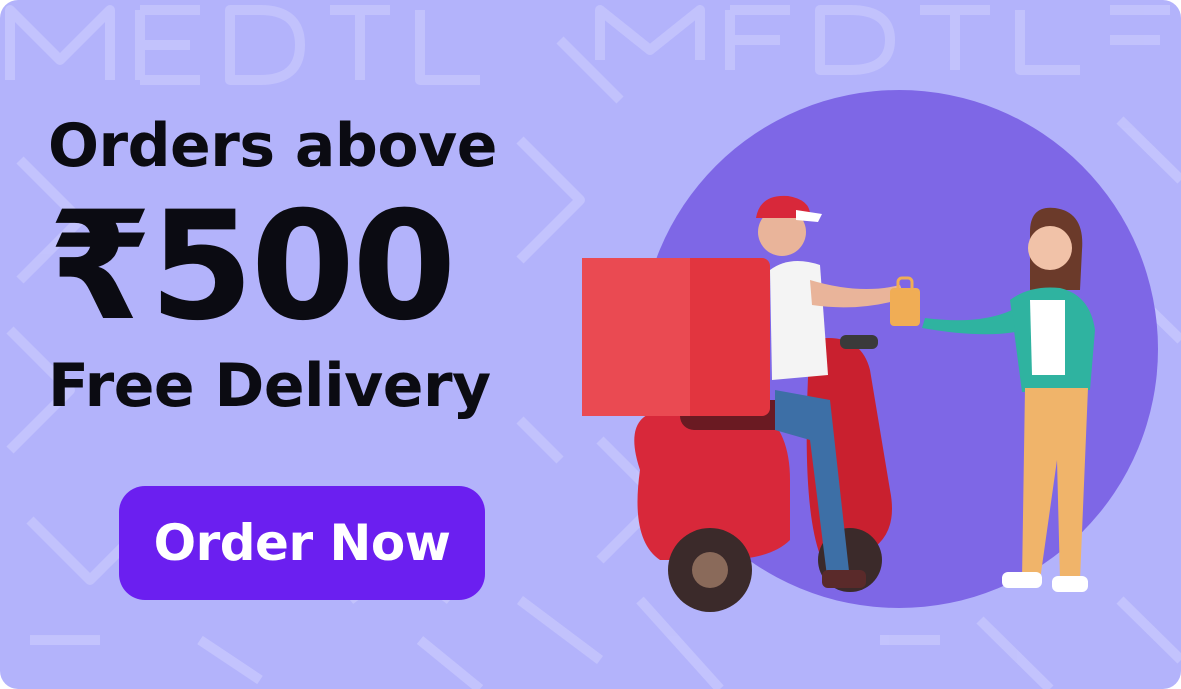 This screenshot has width=1181, height=689. Describe the element at coordinates (302, 543) in the screenshot. I see `order-now-button: Order Now` at that location.